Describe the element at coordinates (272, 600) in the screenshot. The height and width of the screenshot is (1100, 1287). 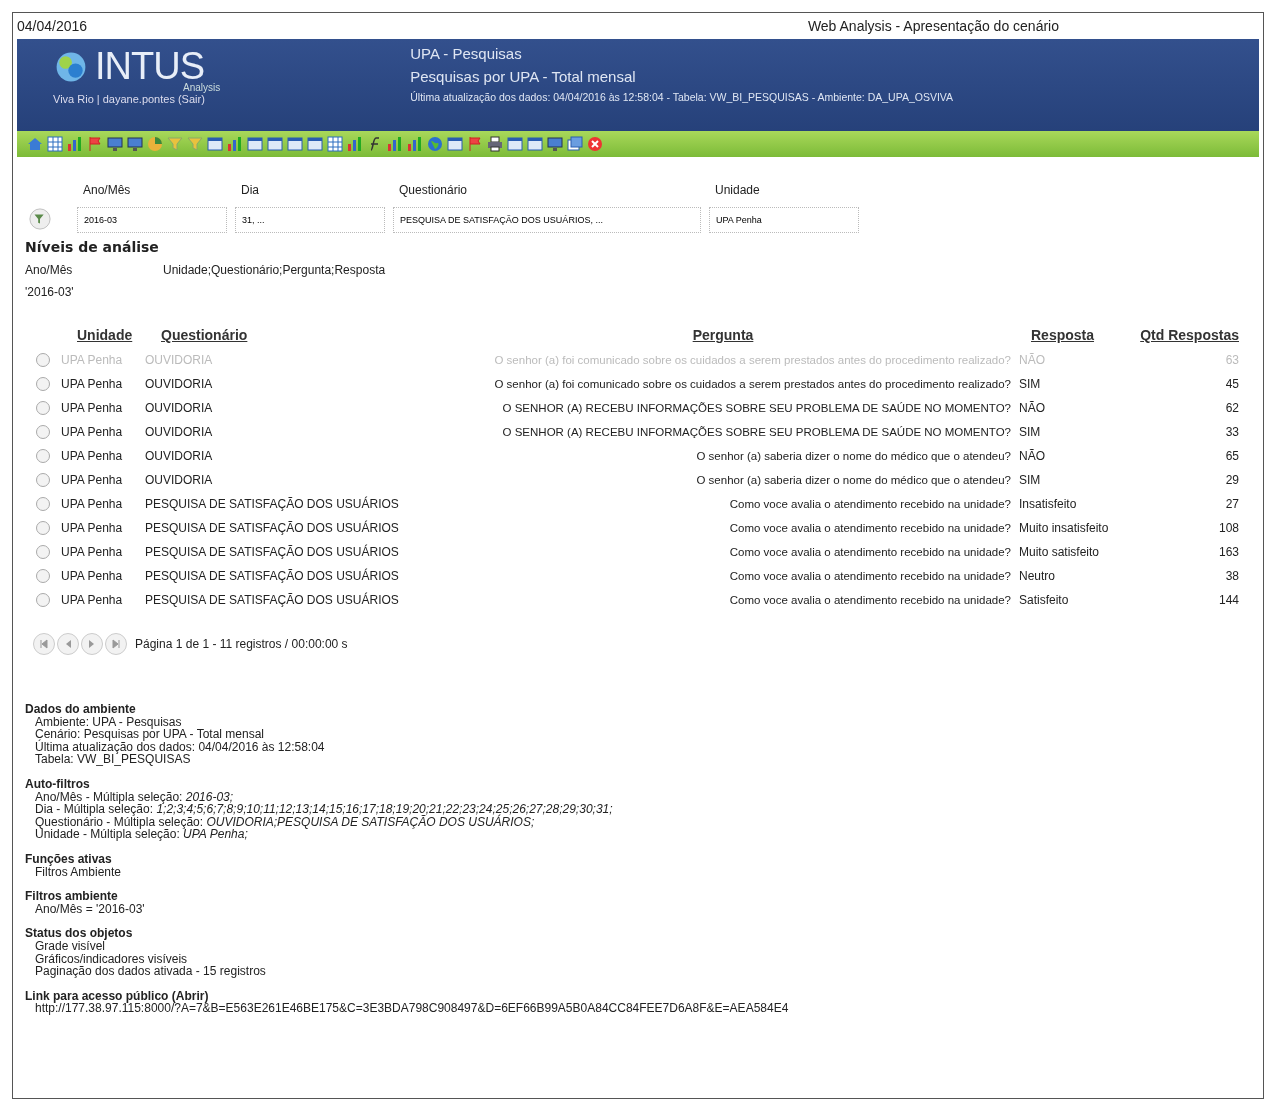
I see `table-cell-text: PESQUISA DE SATISFAÇÃO DOS USUÁRIOS` at that location.